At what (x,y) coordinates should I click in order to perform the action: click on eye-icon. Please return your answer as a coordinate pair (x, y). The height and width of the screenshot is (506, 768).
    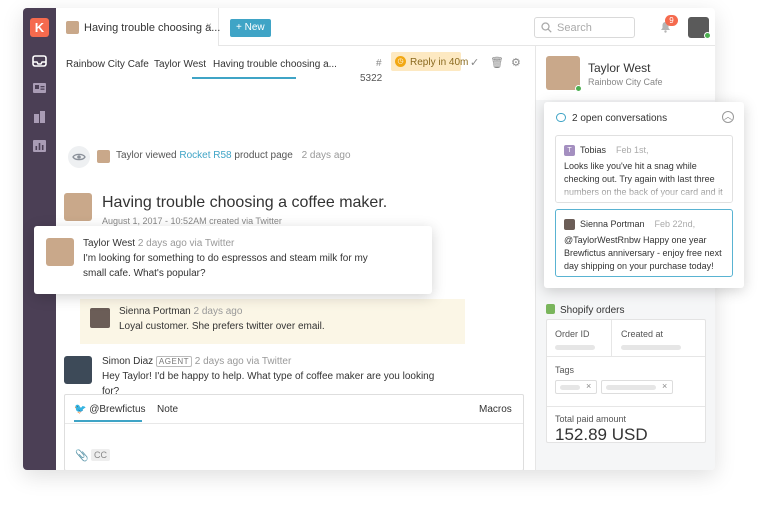
    Looking at the image, I should click on (79, 157).